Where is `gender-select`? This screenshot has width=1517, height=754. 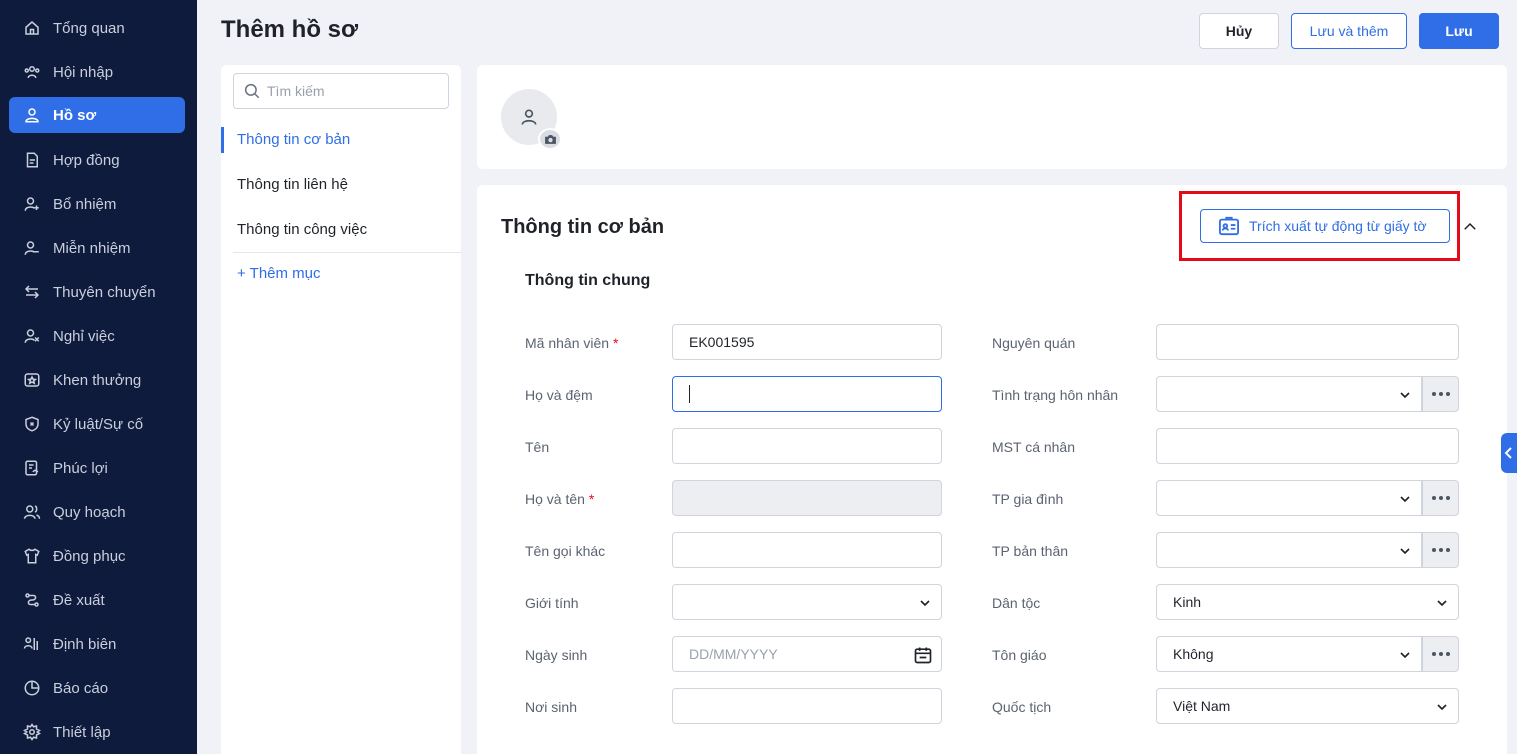 gender-select is located at coordinates (807, 602).